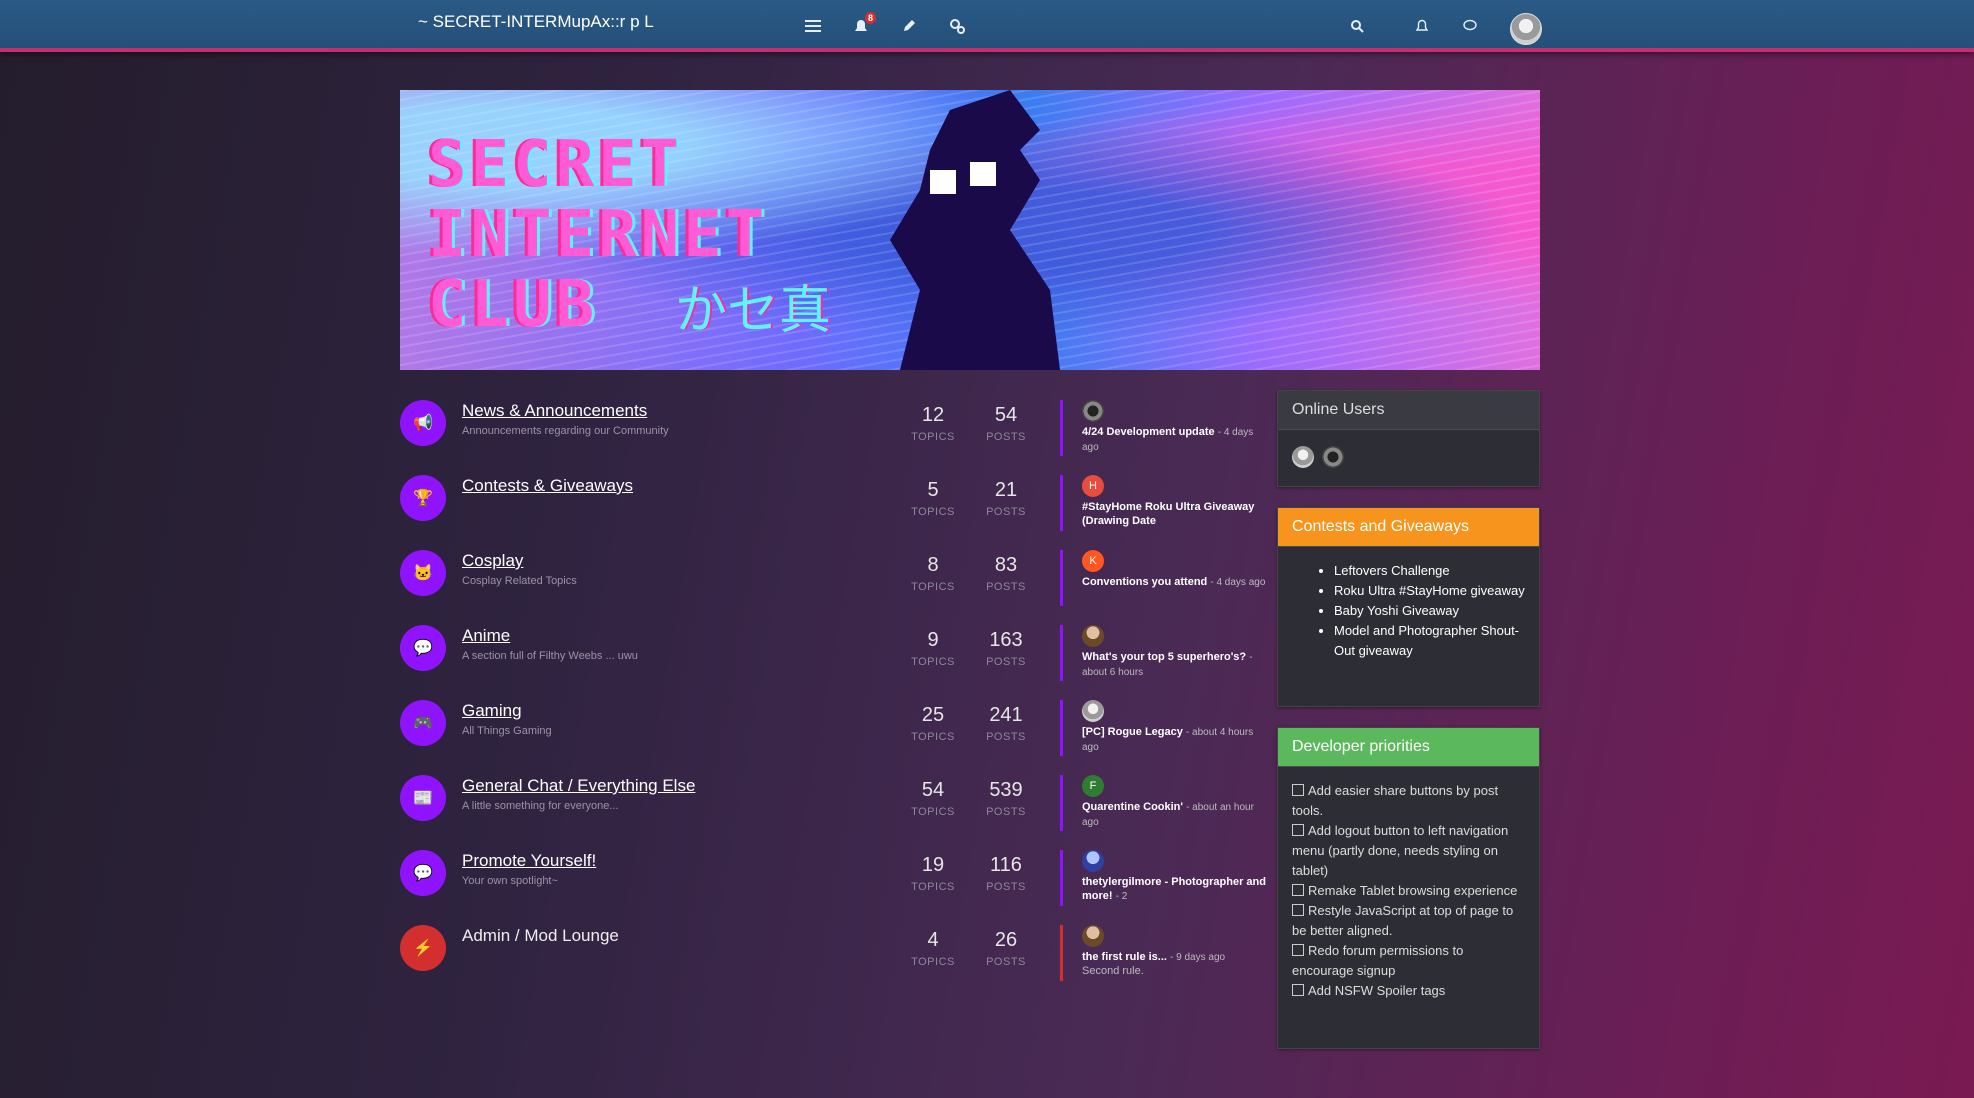 The image size is (1974, 1098). Describe the element at coordinates (933, 640) in the screenshot. I see `topics-count: 9` at that location.